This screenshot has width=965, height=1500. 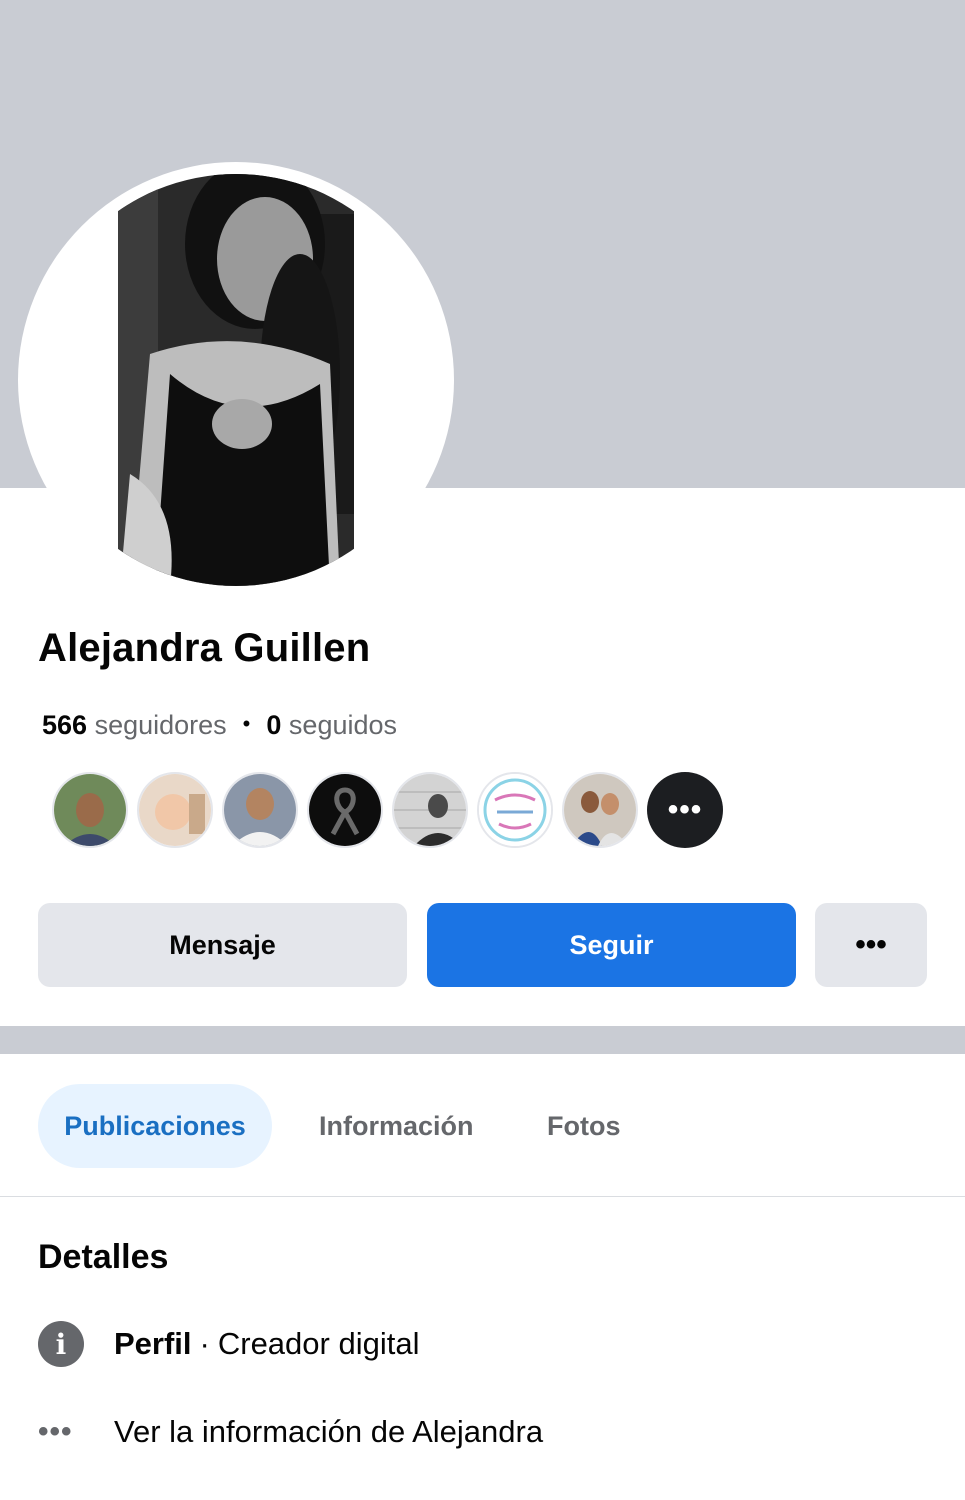 I want to click on more-friends-button: •••, so click(x=685, y=810).